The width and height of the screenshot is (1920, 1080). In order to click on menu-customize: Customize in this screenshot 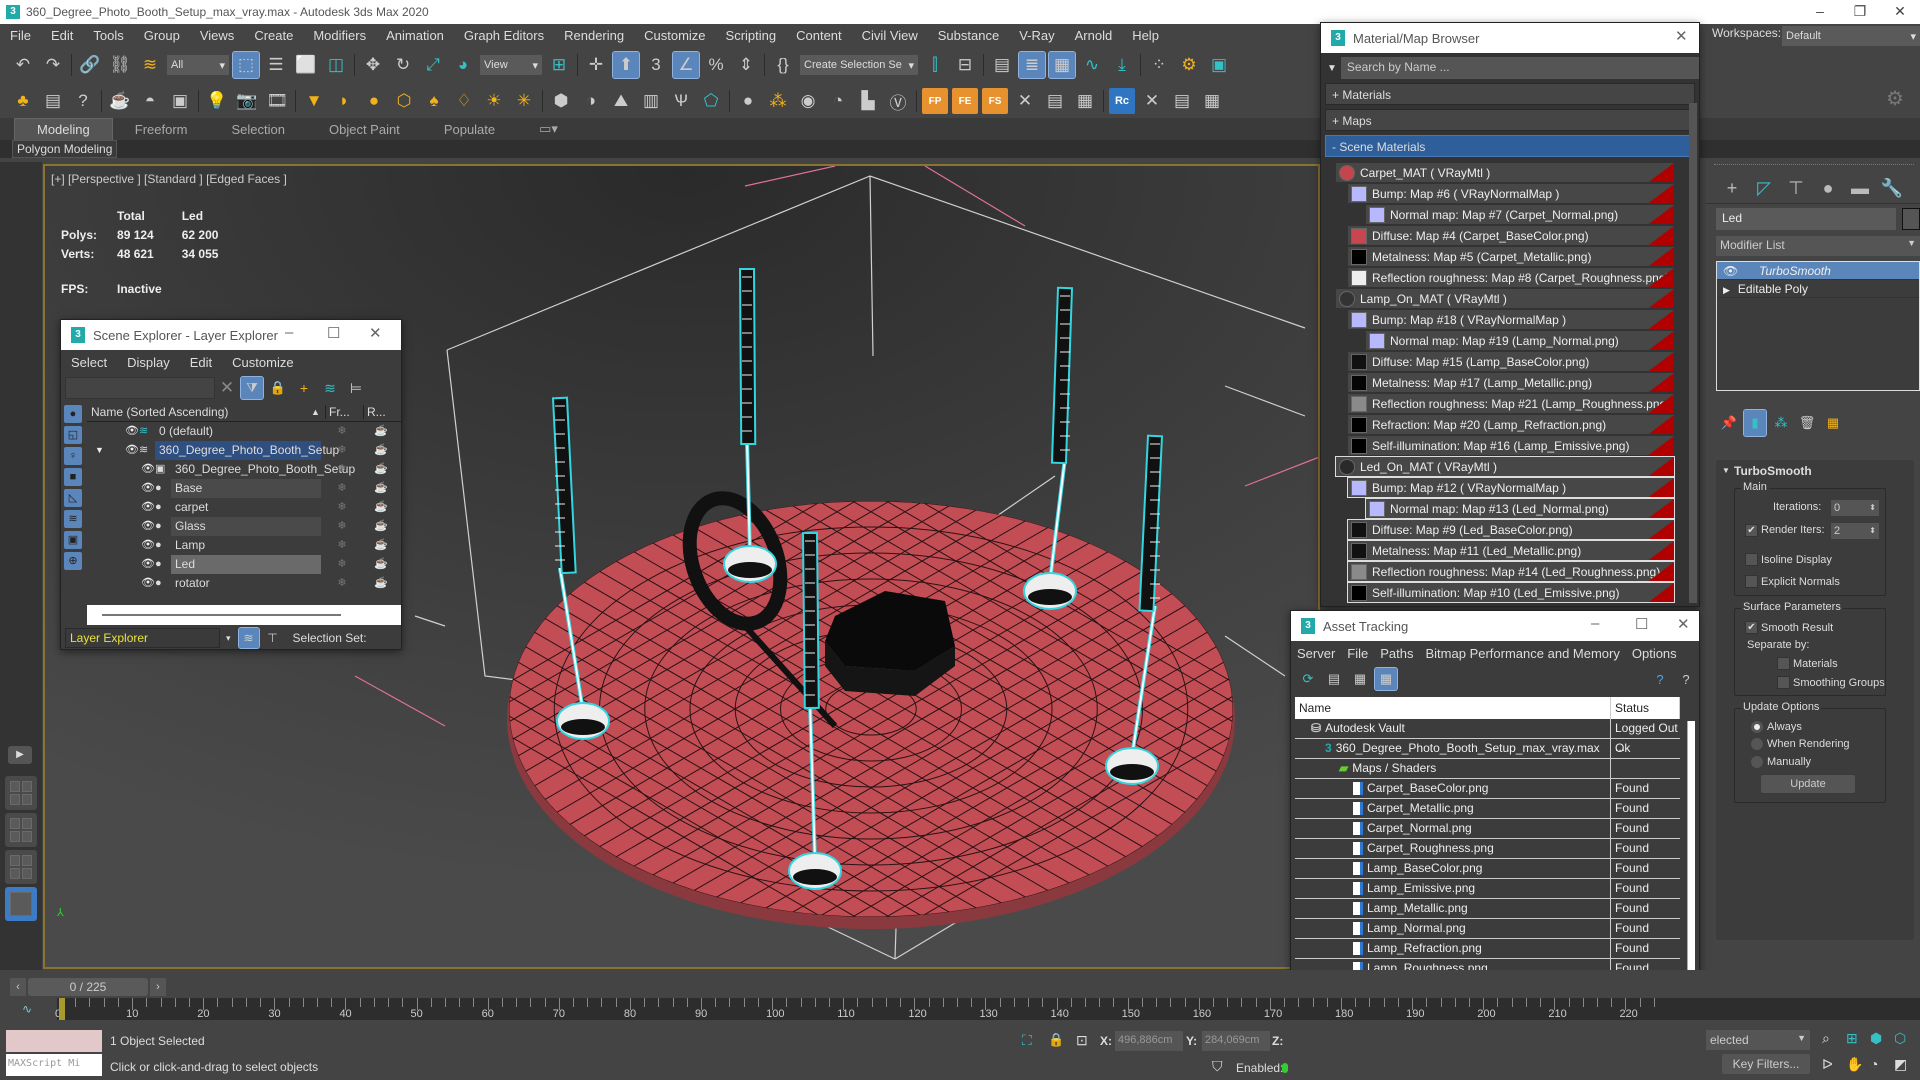, I will do `click(262, 362)`.